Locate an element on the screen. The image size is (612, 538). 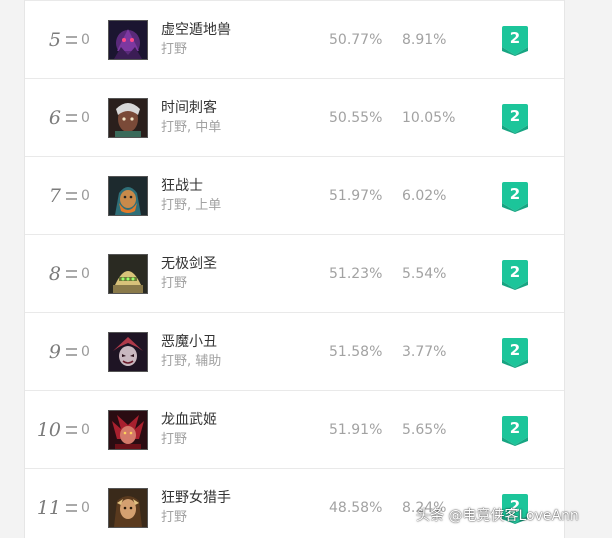
win-rate: 50.55% is located at coordinates (356, 118).